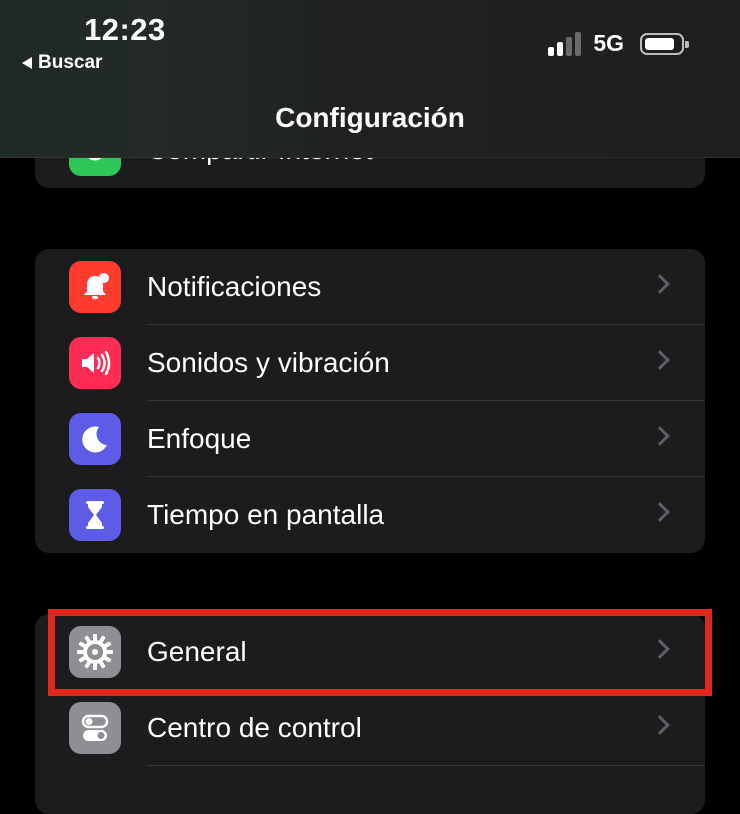 The height and width of the screenshot is (814, 740). Describe the element at coordinates (95, 287) in the screenshot. I see `bell-icon` at that location.